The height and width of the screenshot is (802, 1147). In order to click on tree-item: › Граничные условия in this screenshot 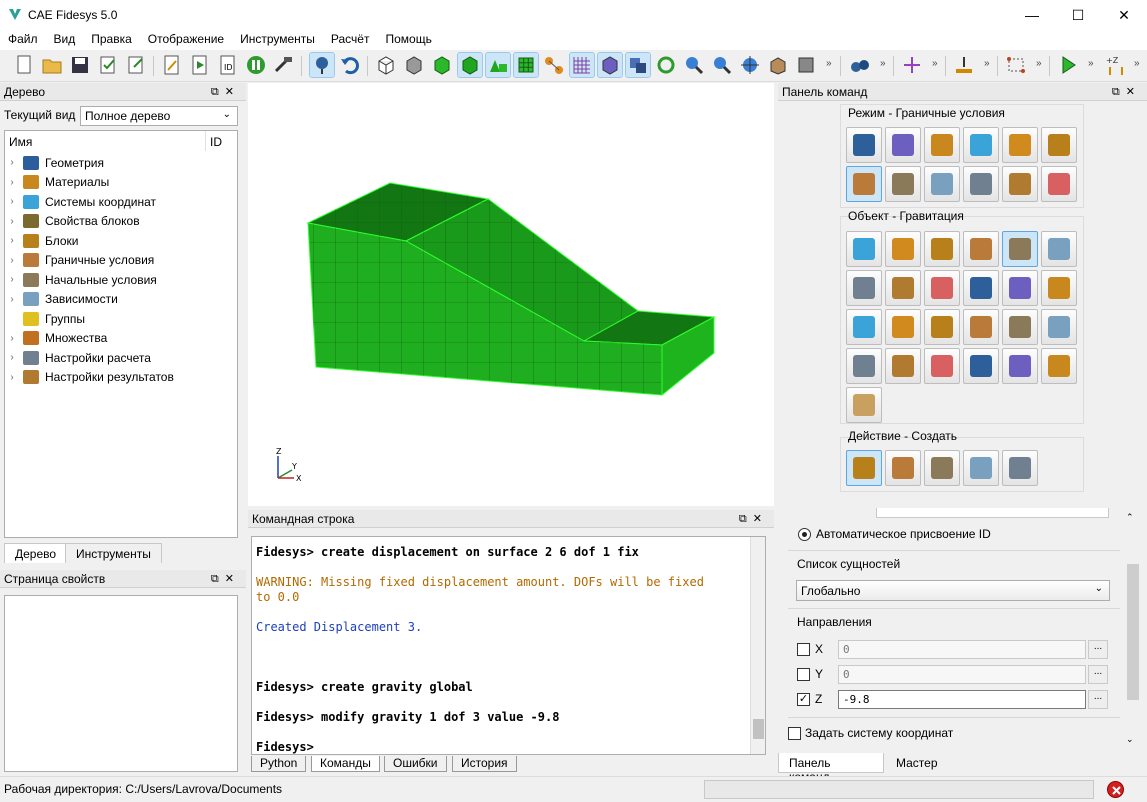, I will do `click(79, 260)`.